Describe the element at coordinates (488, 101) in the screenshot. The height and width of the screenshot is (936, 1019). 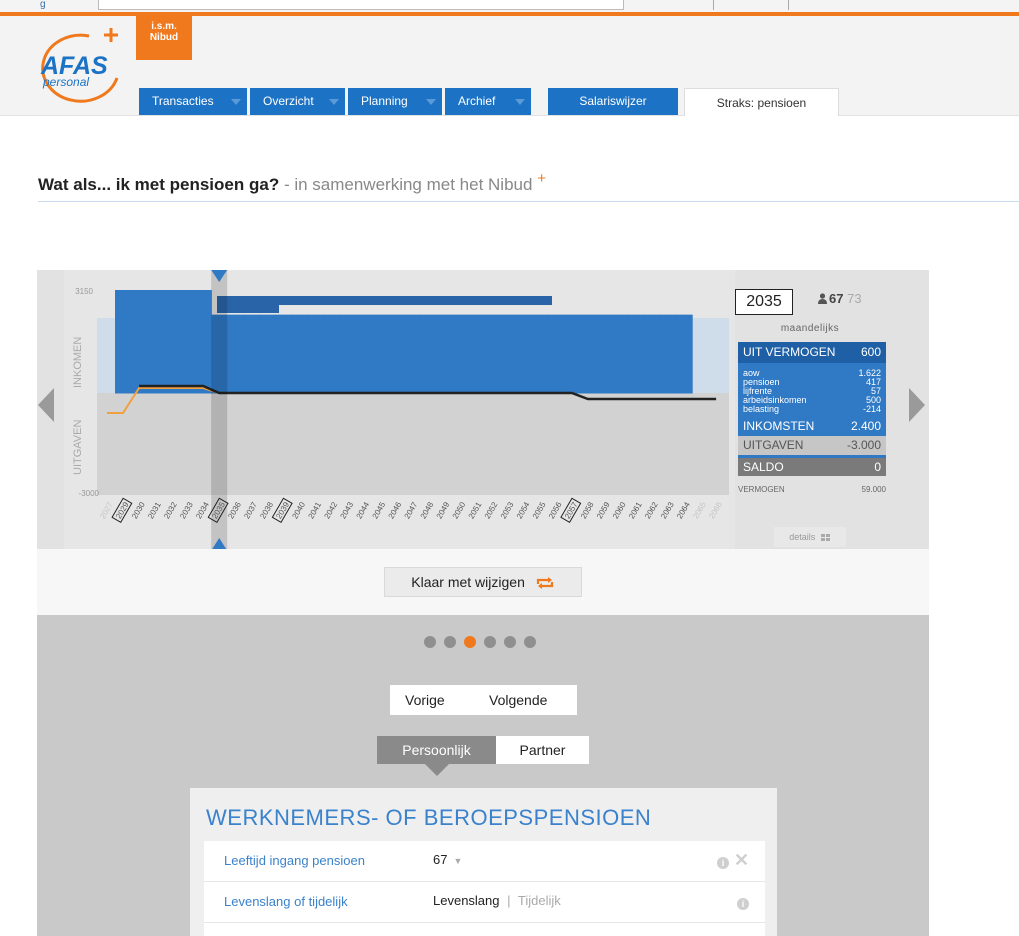
I see `tab-archief: Archief` at that location.